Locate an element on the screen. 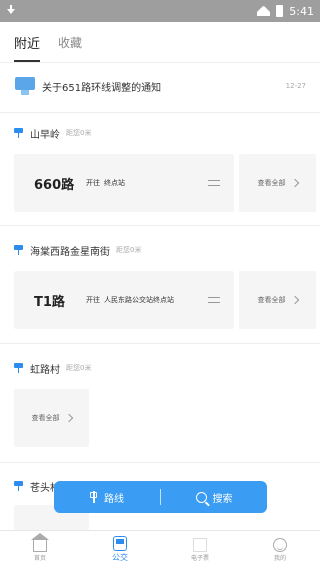 Image resolution: width=320 pixels, height=568 pixels. home-icon is located at coordinates (40, 542).